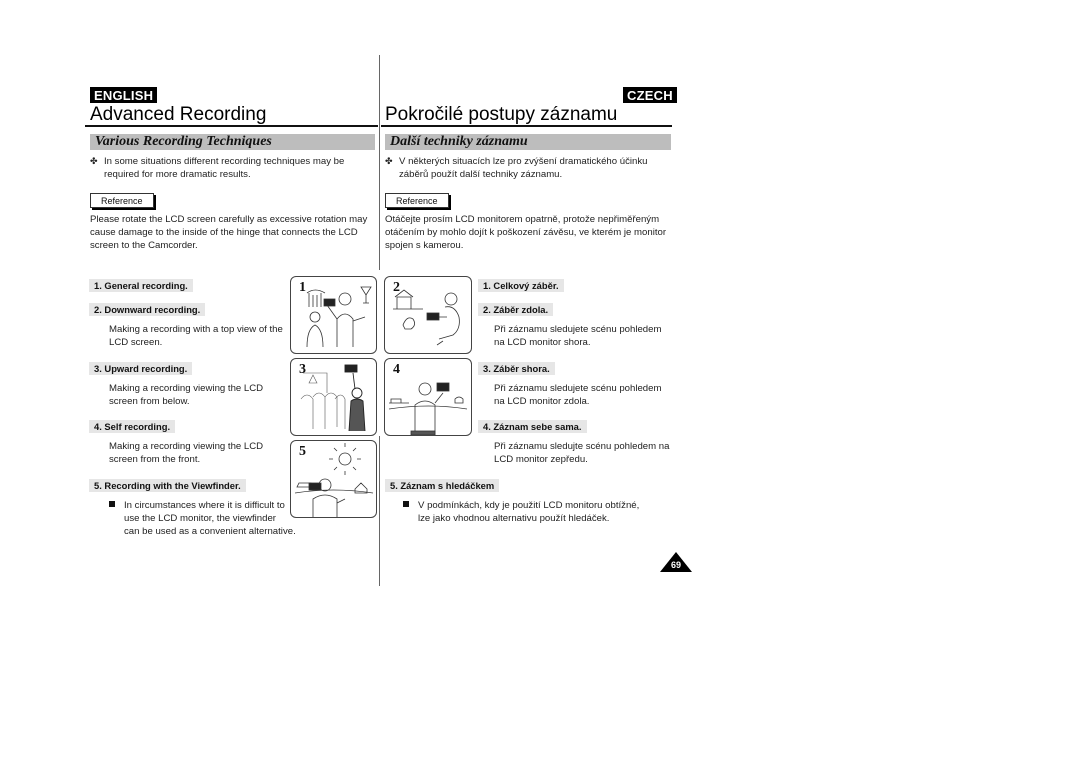  What do you see at coordinates (541, 459) in the screenshot?
I see `item-body-line: LCD monitor zepředu.` at bounding box center [541, 459].